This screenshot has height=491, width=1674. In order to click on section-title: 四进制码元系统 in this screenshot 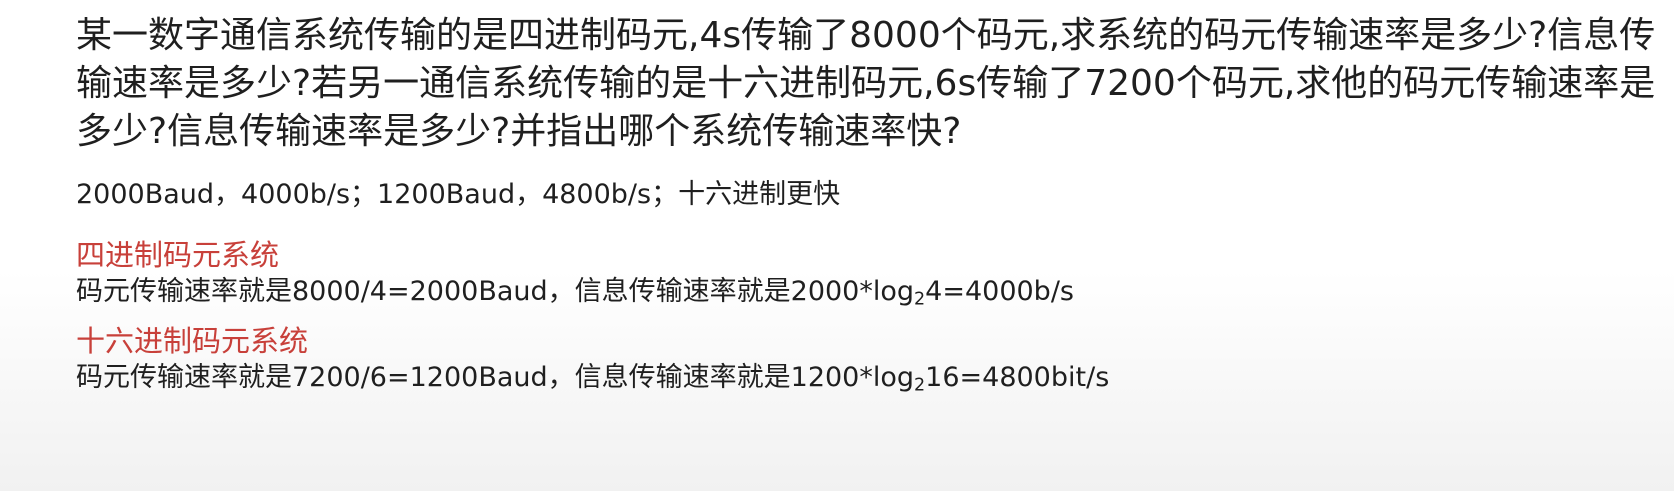, I will do `click(178, 255)`.